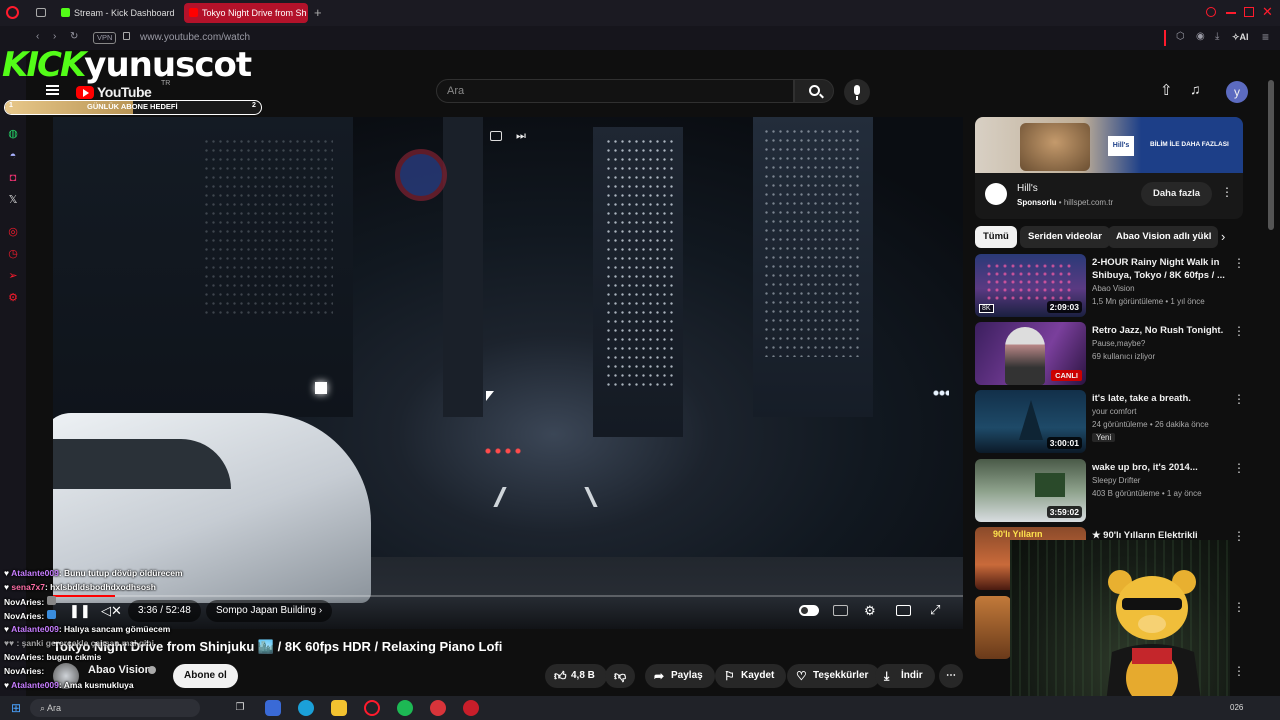 The height and width of the screenshot is (720, 1280). Describe the element at coordinates (13, 156) in the screenshot. I see `discord-icon: ◓` at that location.